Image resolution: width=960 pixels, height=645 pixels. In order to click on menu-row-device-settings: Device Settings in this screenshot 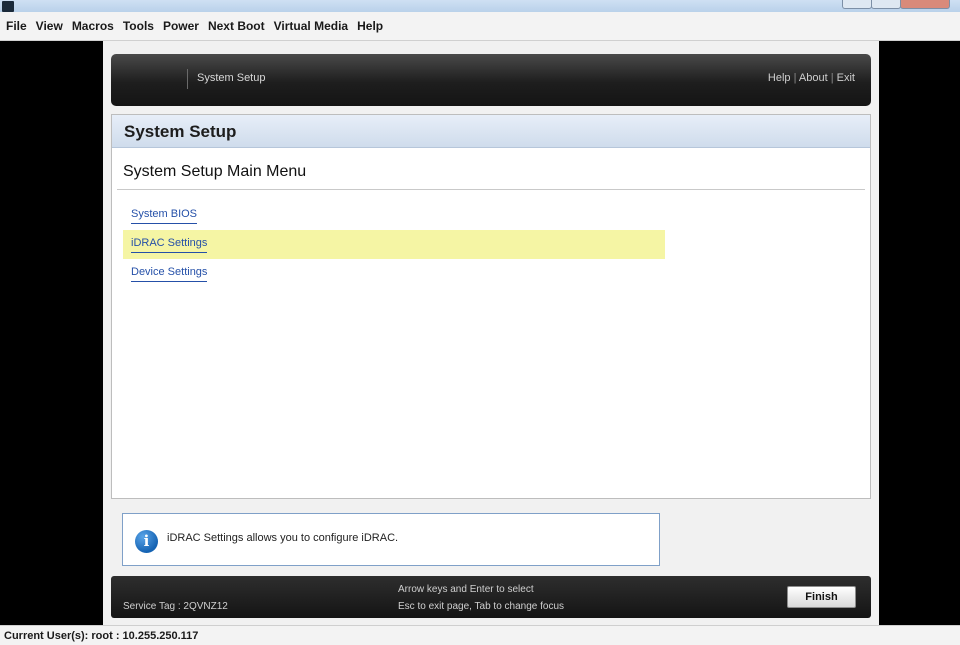, I will do `click(394, 273)`.